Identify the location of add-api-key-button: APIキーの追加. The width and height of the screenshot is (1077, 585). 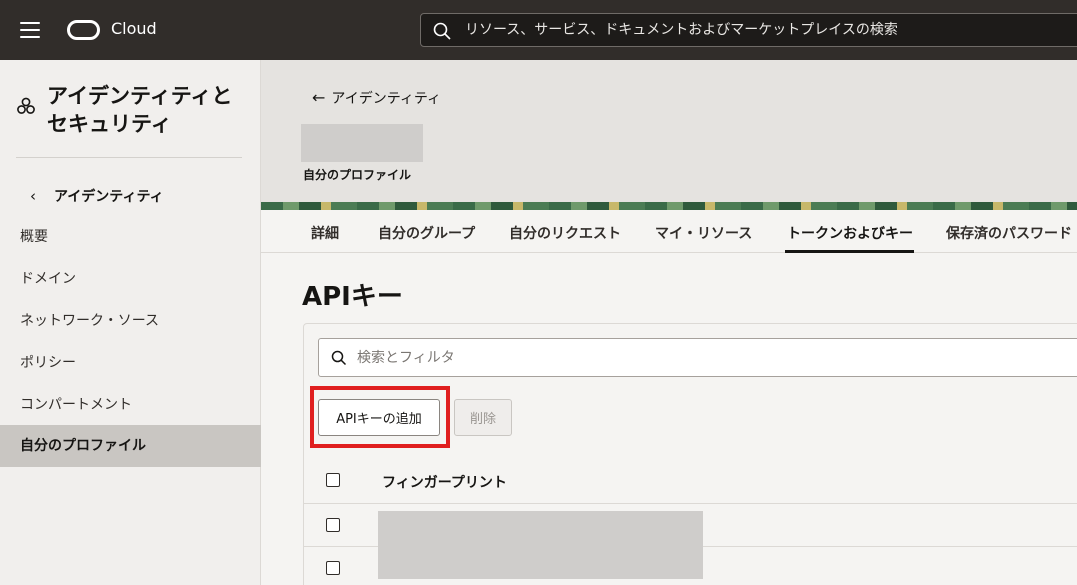
(379, 417).